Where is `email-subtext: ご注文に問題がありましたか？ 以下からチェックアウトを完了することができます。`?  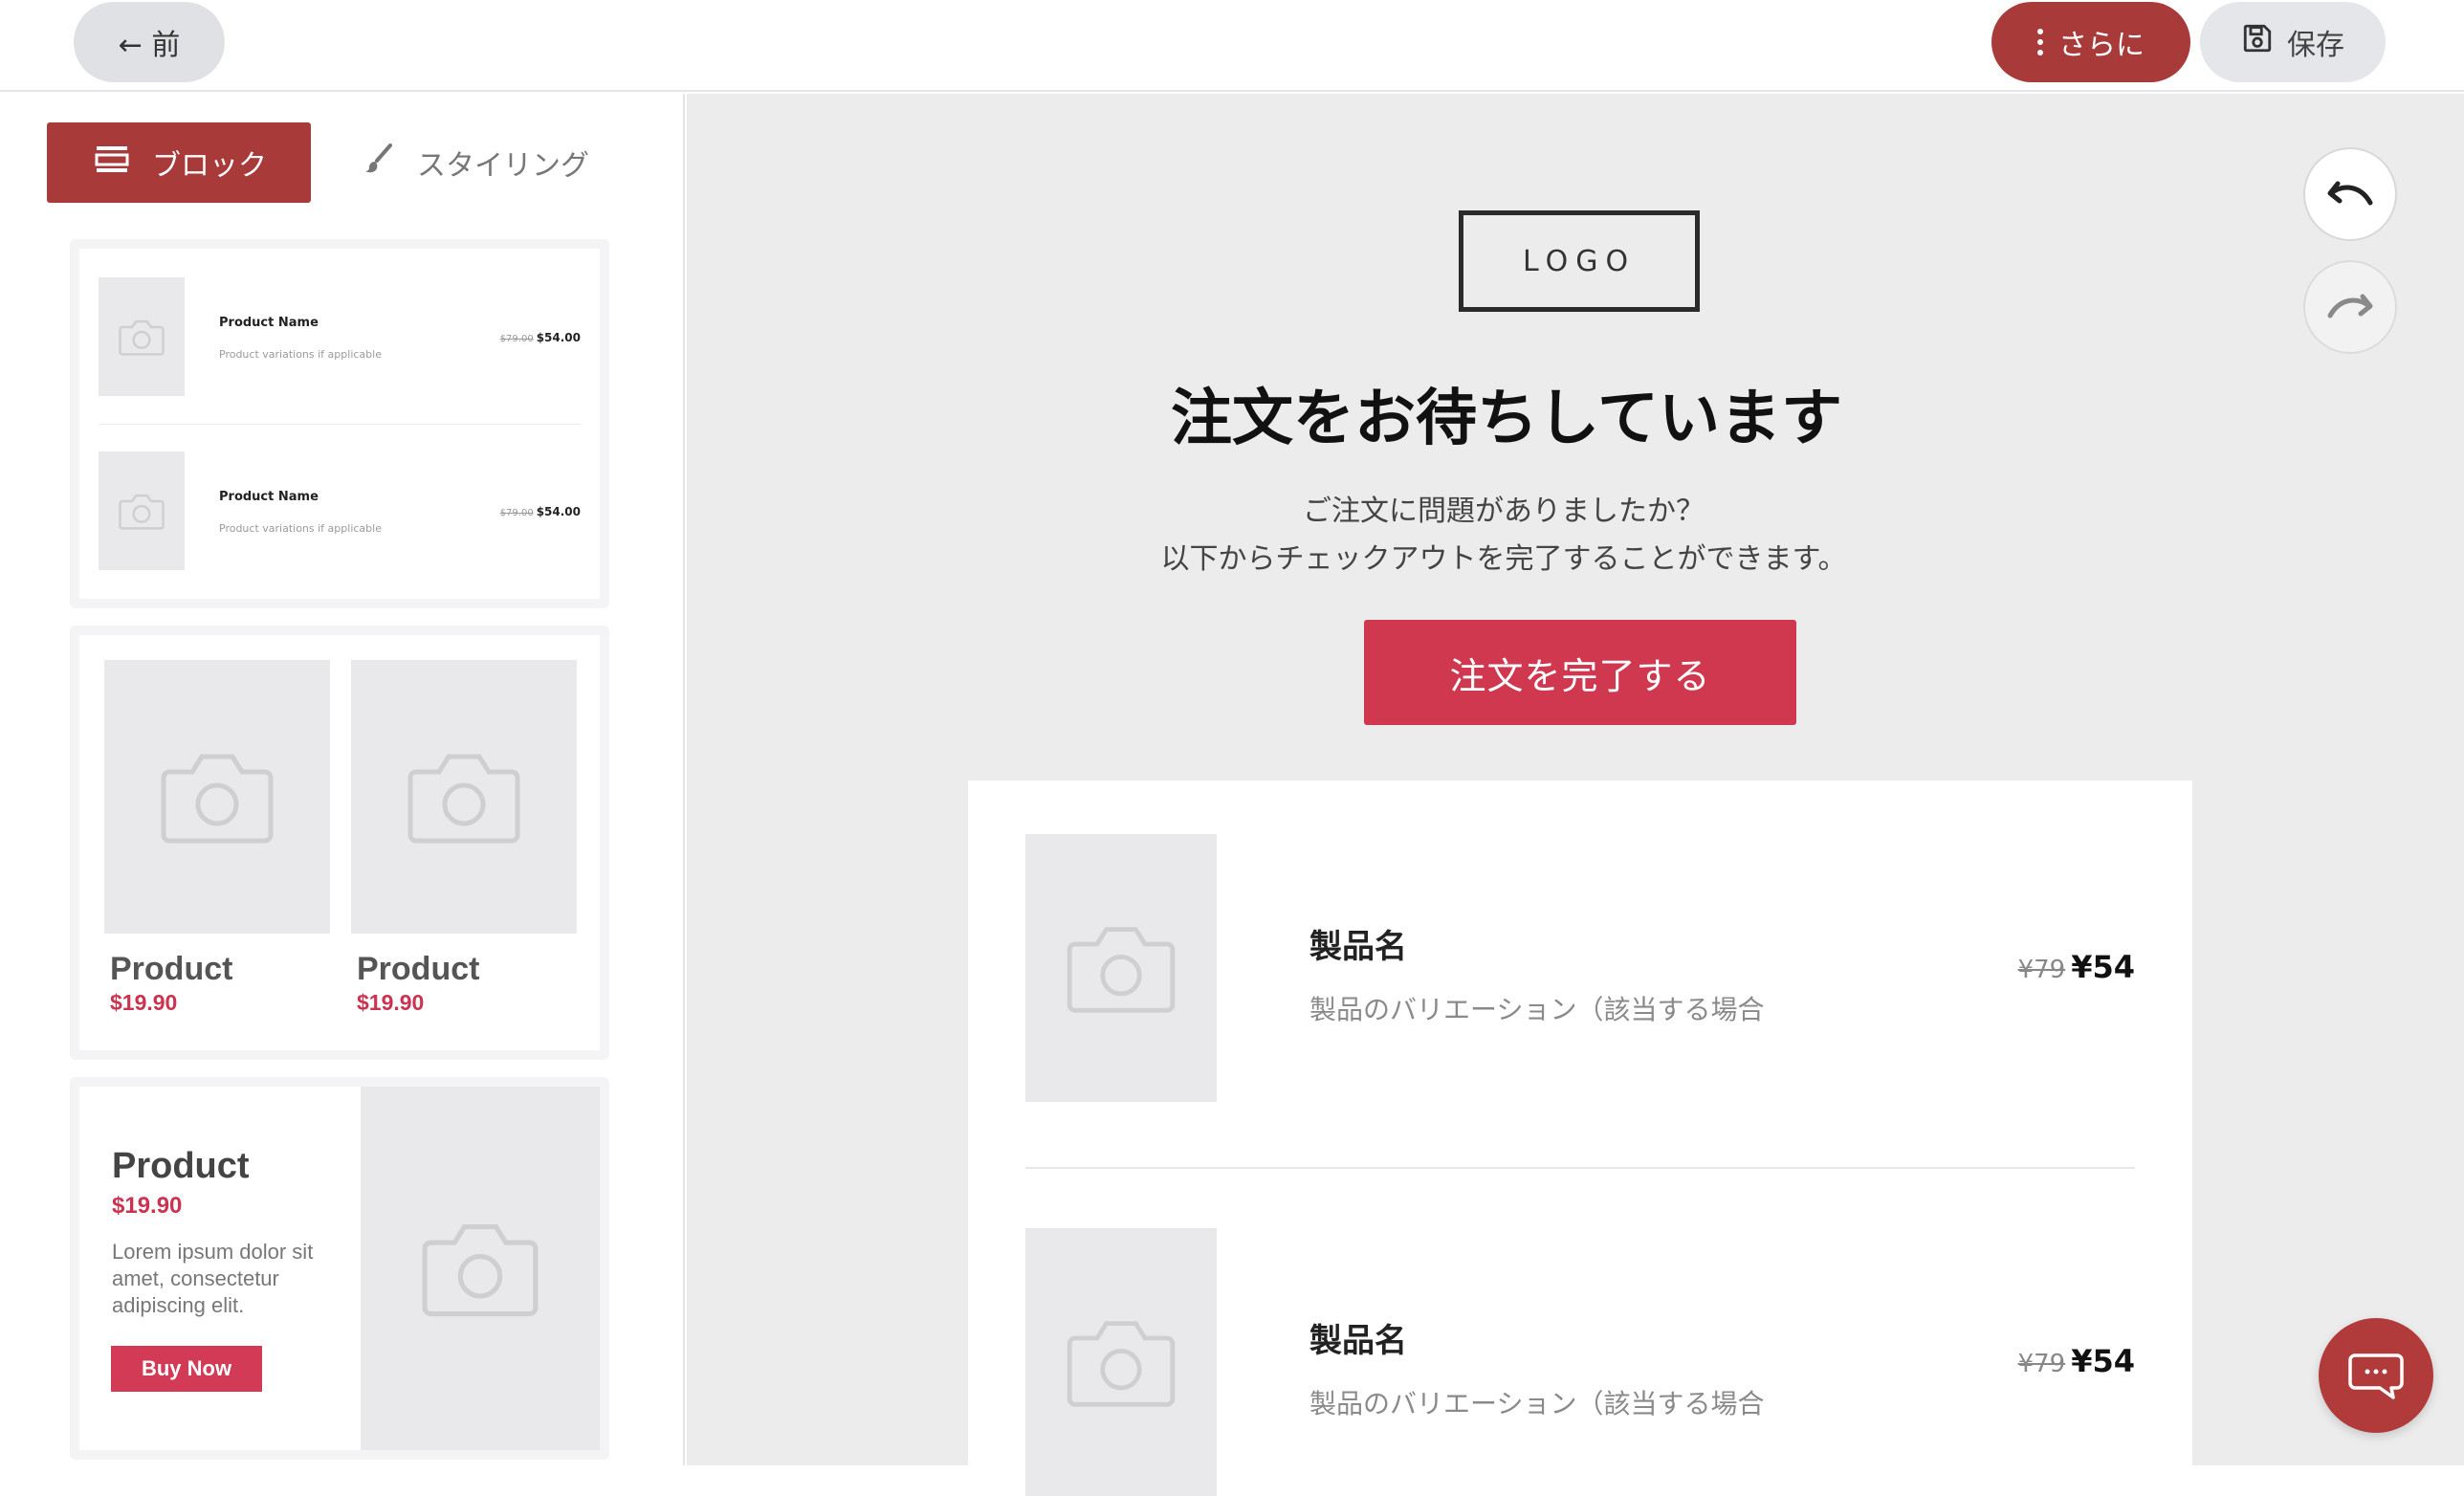 email-subtext: ご注文に問題がありましたか？ 以下からチェックアウトを完了することができます。 is located at coordinates (1504, 535).